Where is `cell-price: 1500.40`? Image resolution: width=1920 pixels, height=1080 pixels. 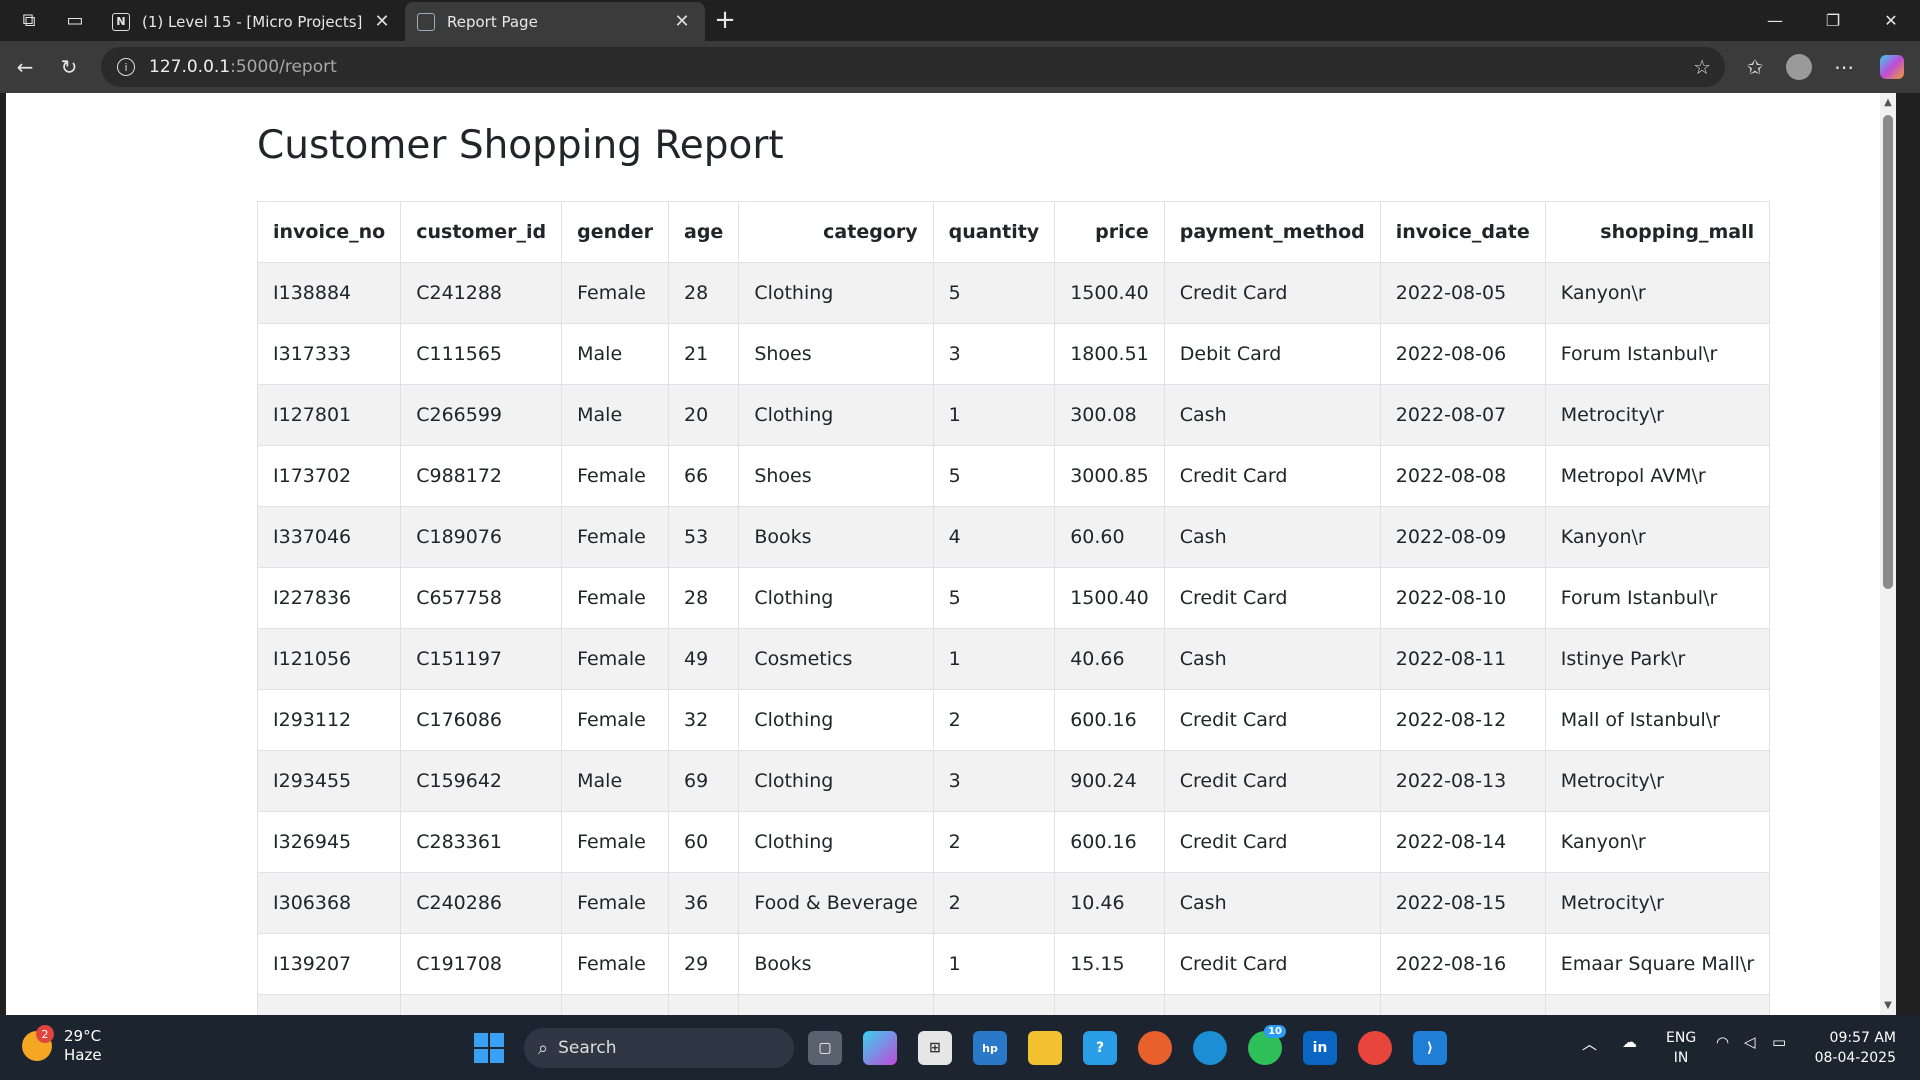 cell-price: 1500.40 is located at coordinates (1109, 293).